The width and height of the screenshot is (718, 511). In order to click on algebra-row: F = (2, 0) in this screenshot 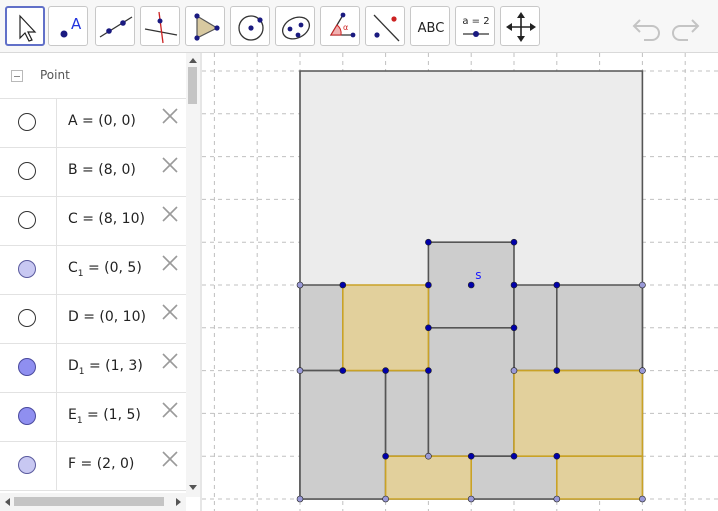, I will do `click(93, 466)`.